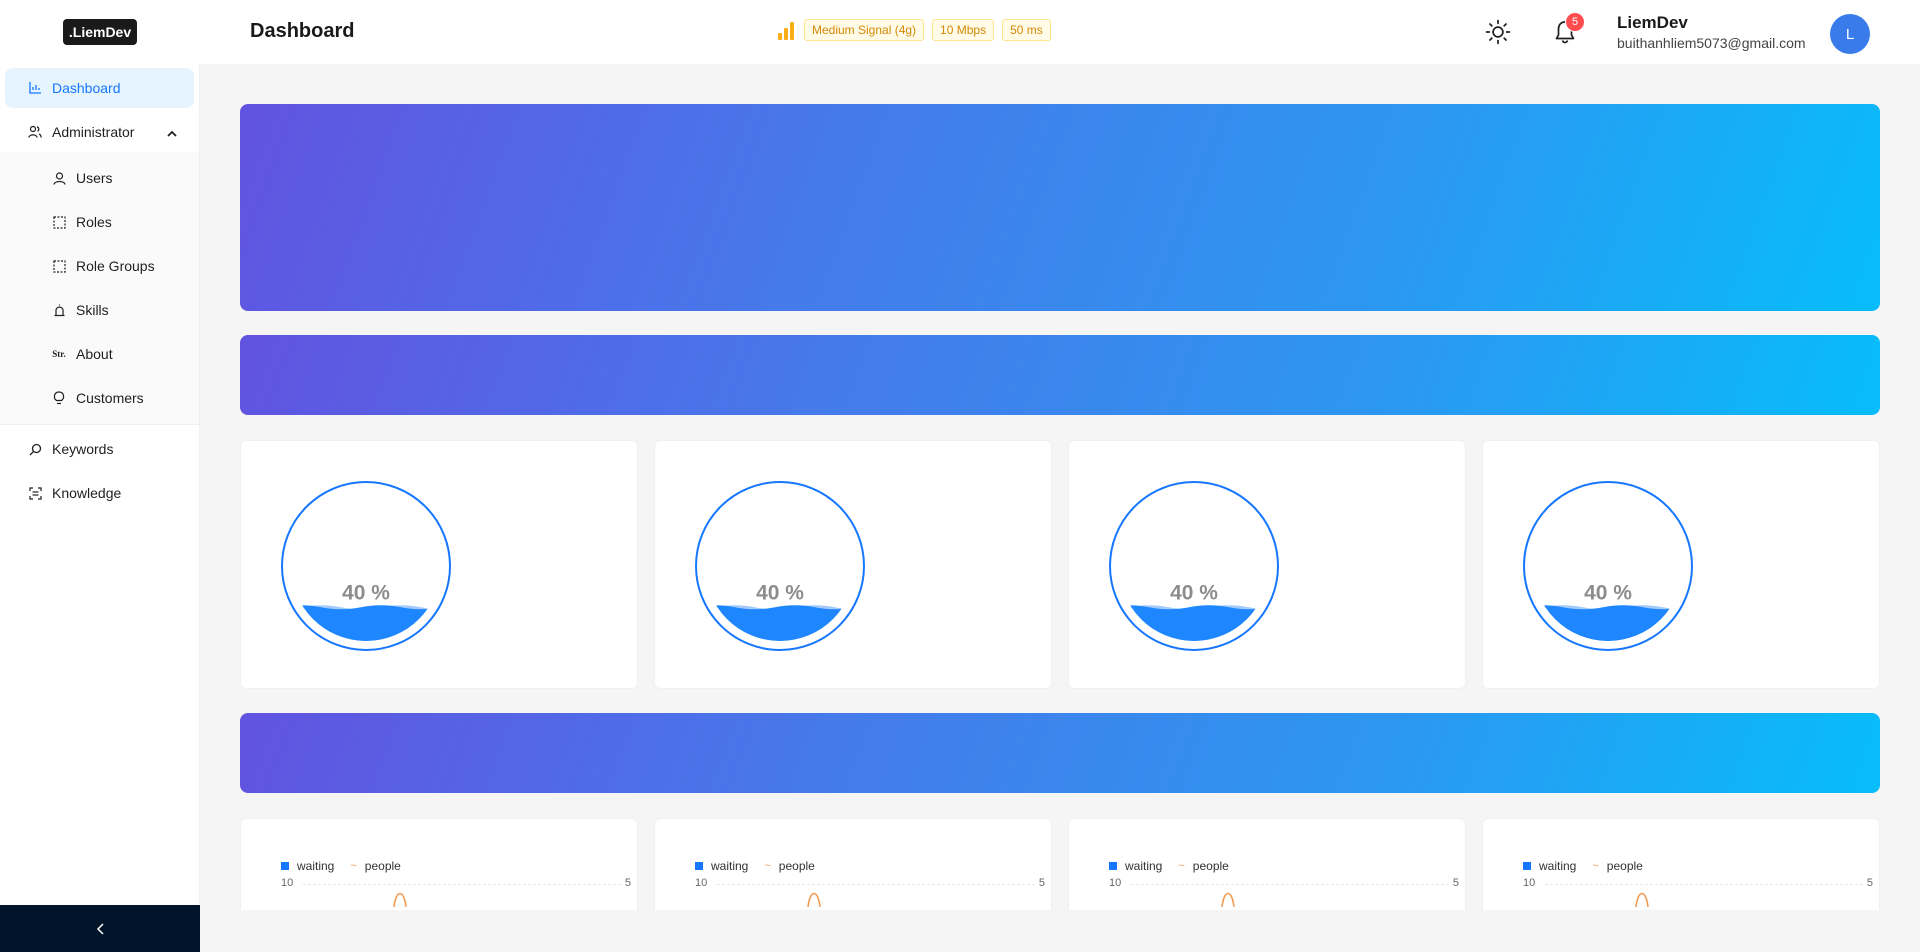  I want to click on sidebar-item-roles: Roles, so click(99, 222).